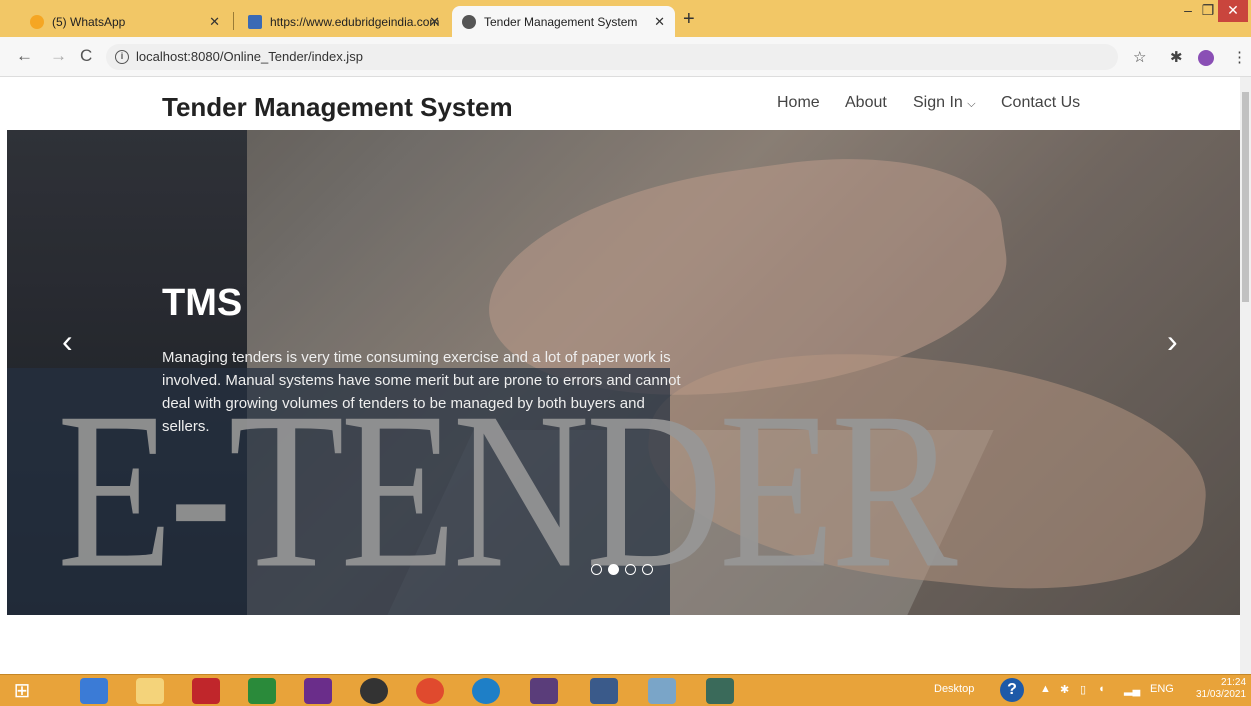 The image size is (1251, 706). Describe the element at coordinates (1188, 11) in the screenshot. I see `minimize-icon: –` at that location.